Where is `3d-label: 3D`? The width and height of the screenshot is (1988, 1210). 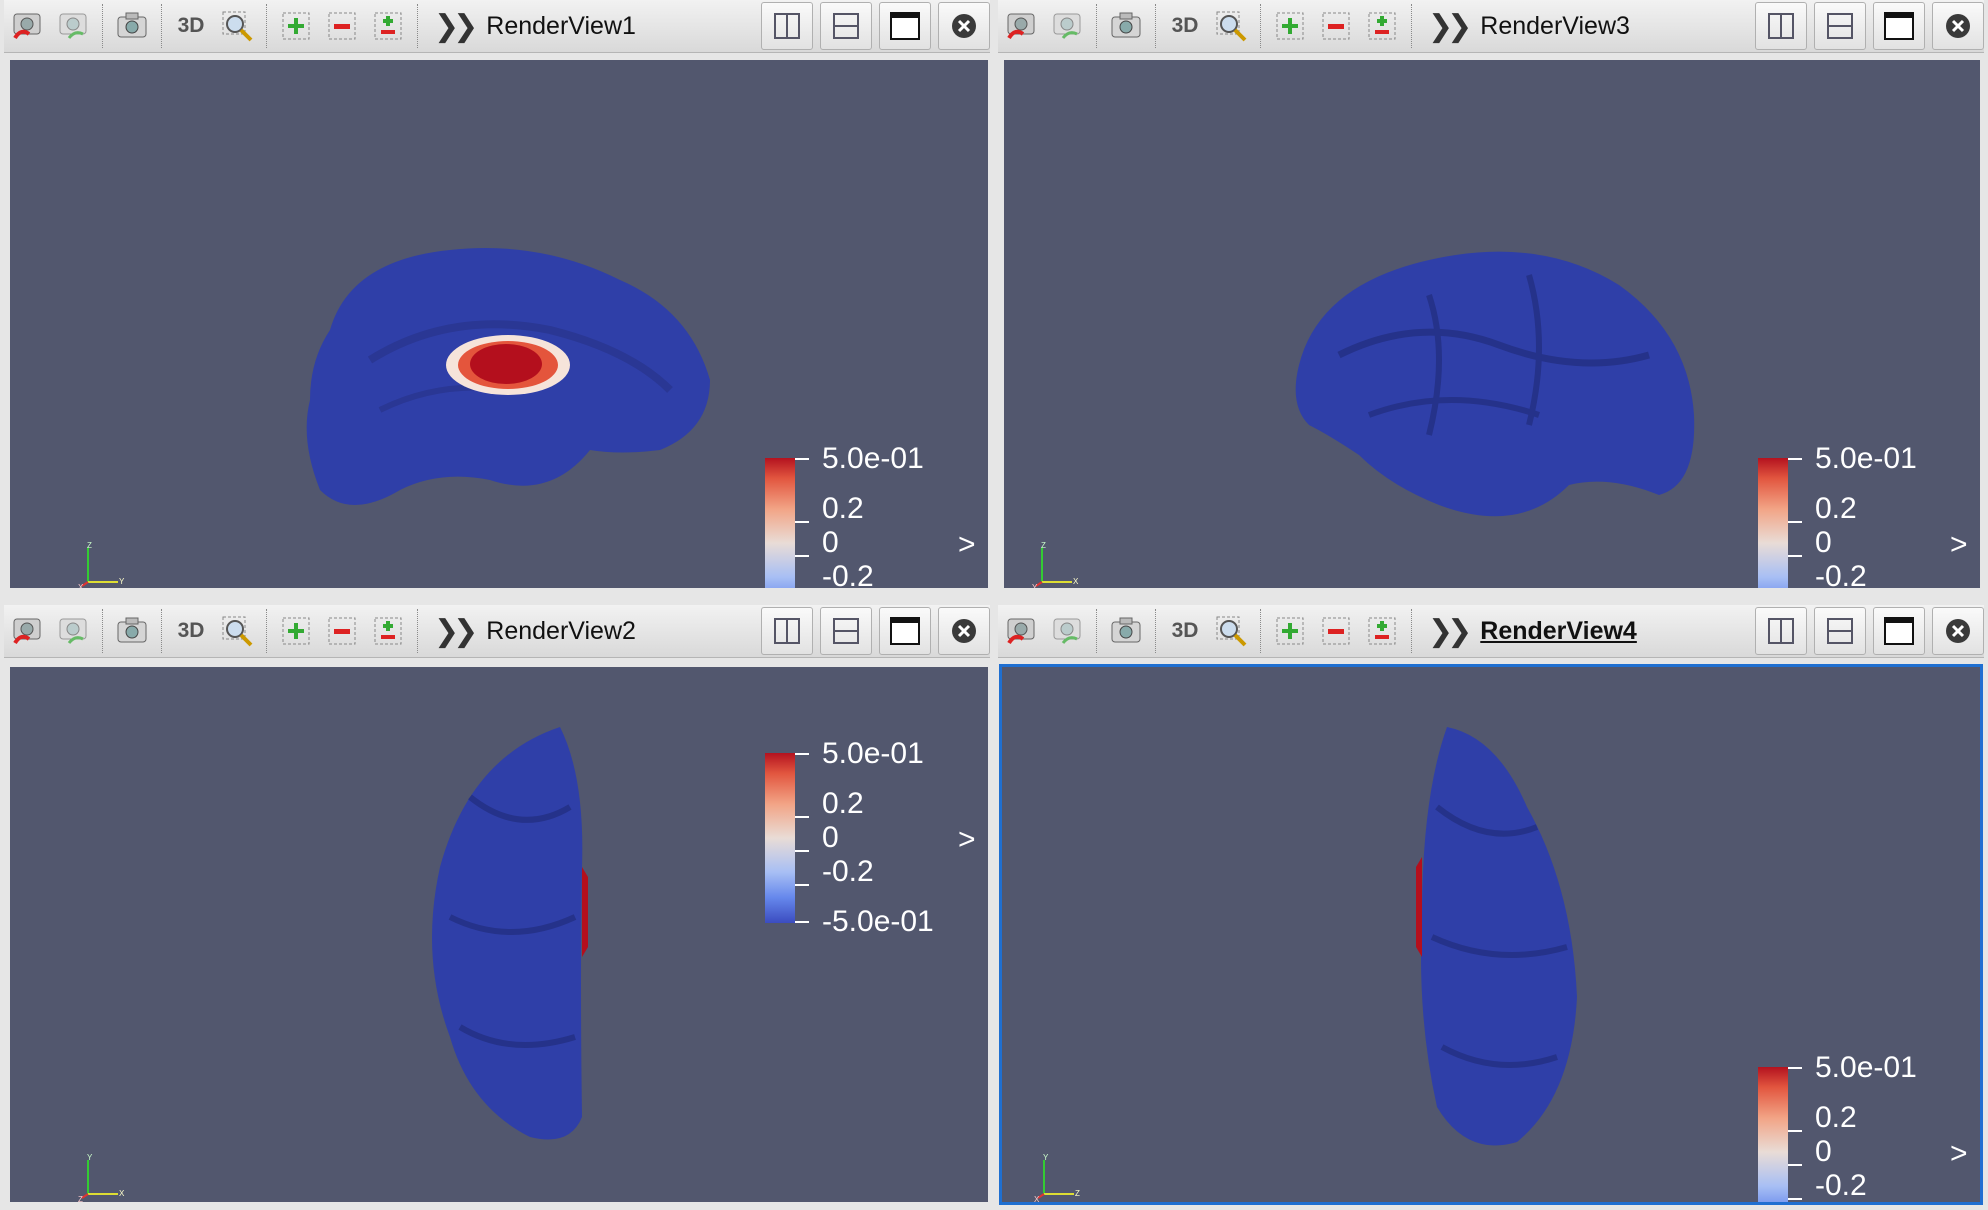 3d-label: 3D is located at coordinates (1185, 25).